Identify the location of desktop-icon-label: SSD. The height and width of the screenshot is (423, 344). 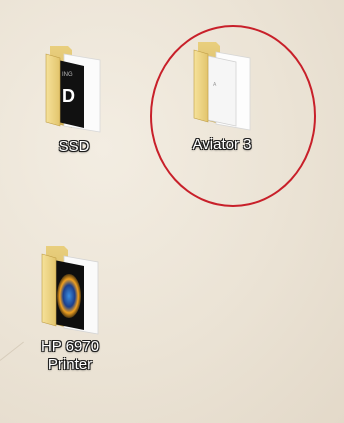
(74, 146).